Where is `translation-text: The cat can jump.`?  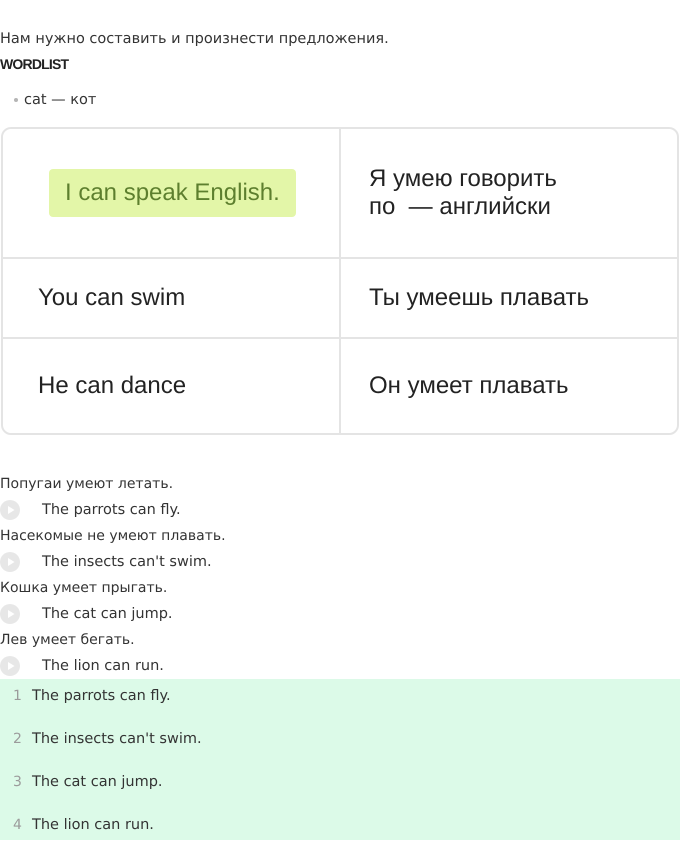 translation-text: The cat can jump. is located at coordinates (107, 614).